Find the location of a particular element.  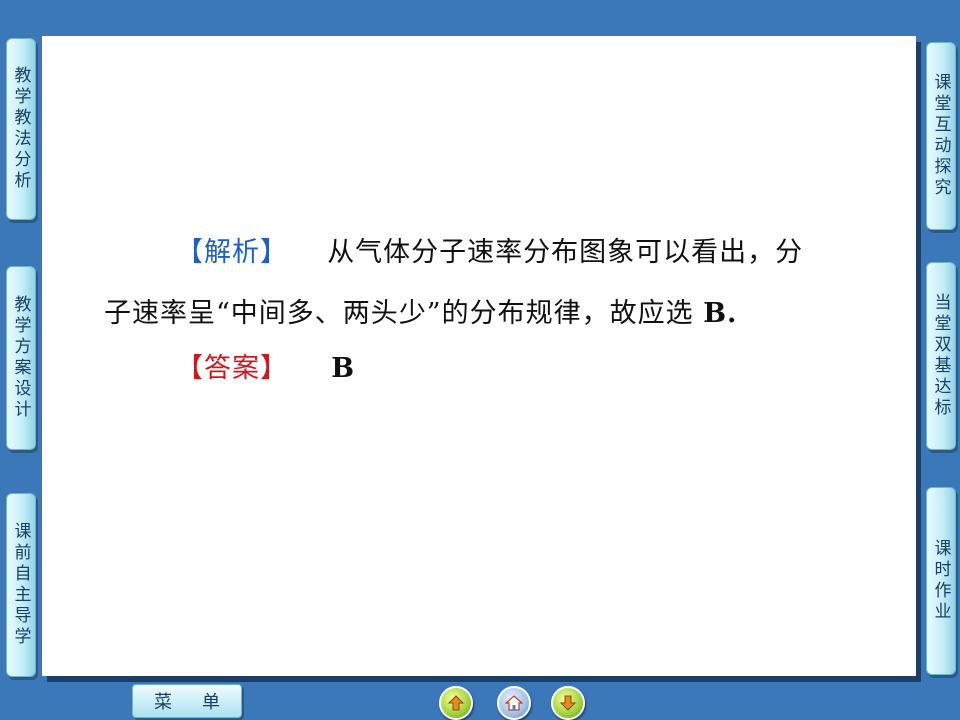

answer-label: 【答案】 is located at coordinates (232, 368).